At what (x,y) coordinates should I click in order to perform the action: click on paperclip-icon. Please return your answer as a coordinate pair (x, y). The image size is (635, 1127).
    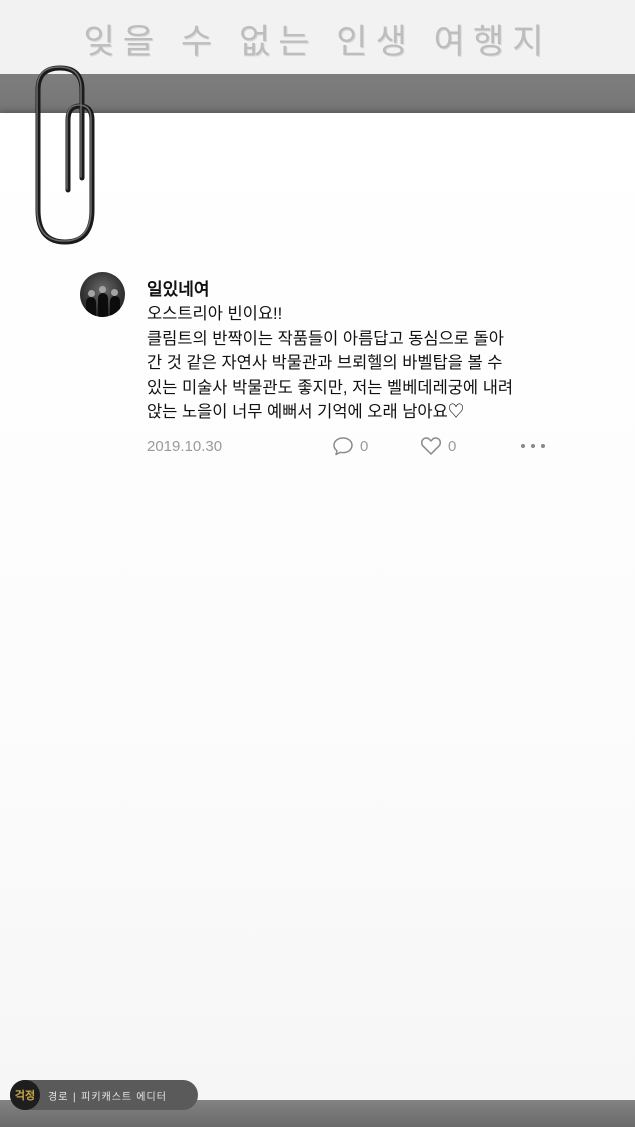
    Looking at the image, I should click on (65, 155).